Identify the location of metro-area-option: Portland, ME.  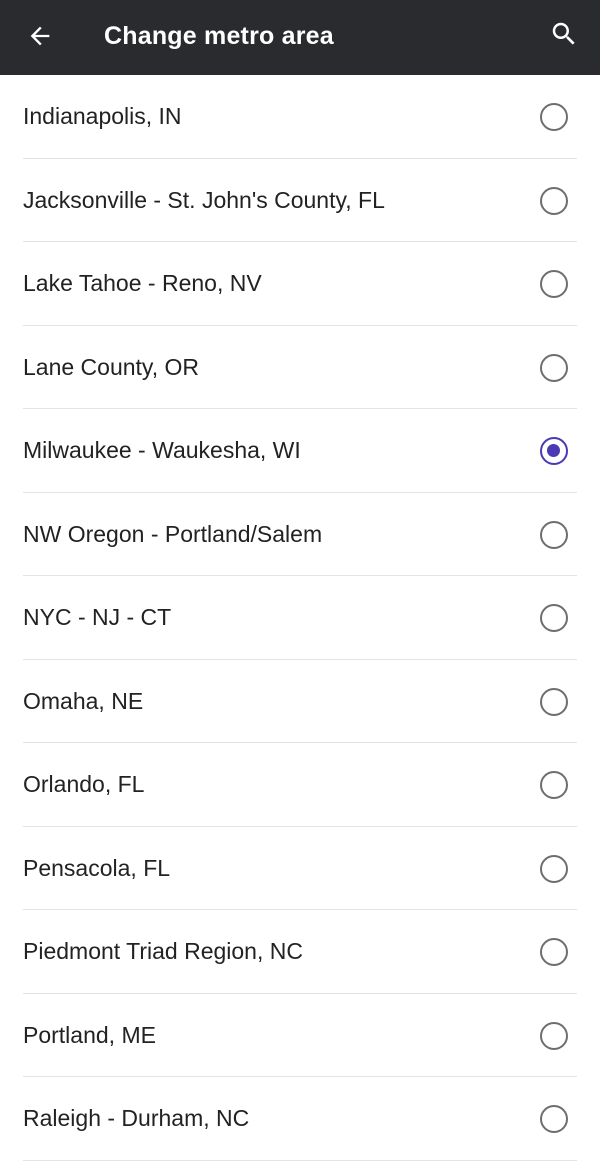
(300, 1035).